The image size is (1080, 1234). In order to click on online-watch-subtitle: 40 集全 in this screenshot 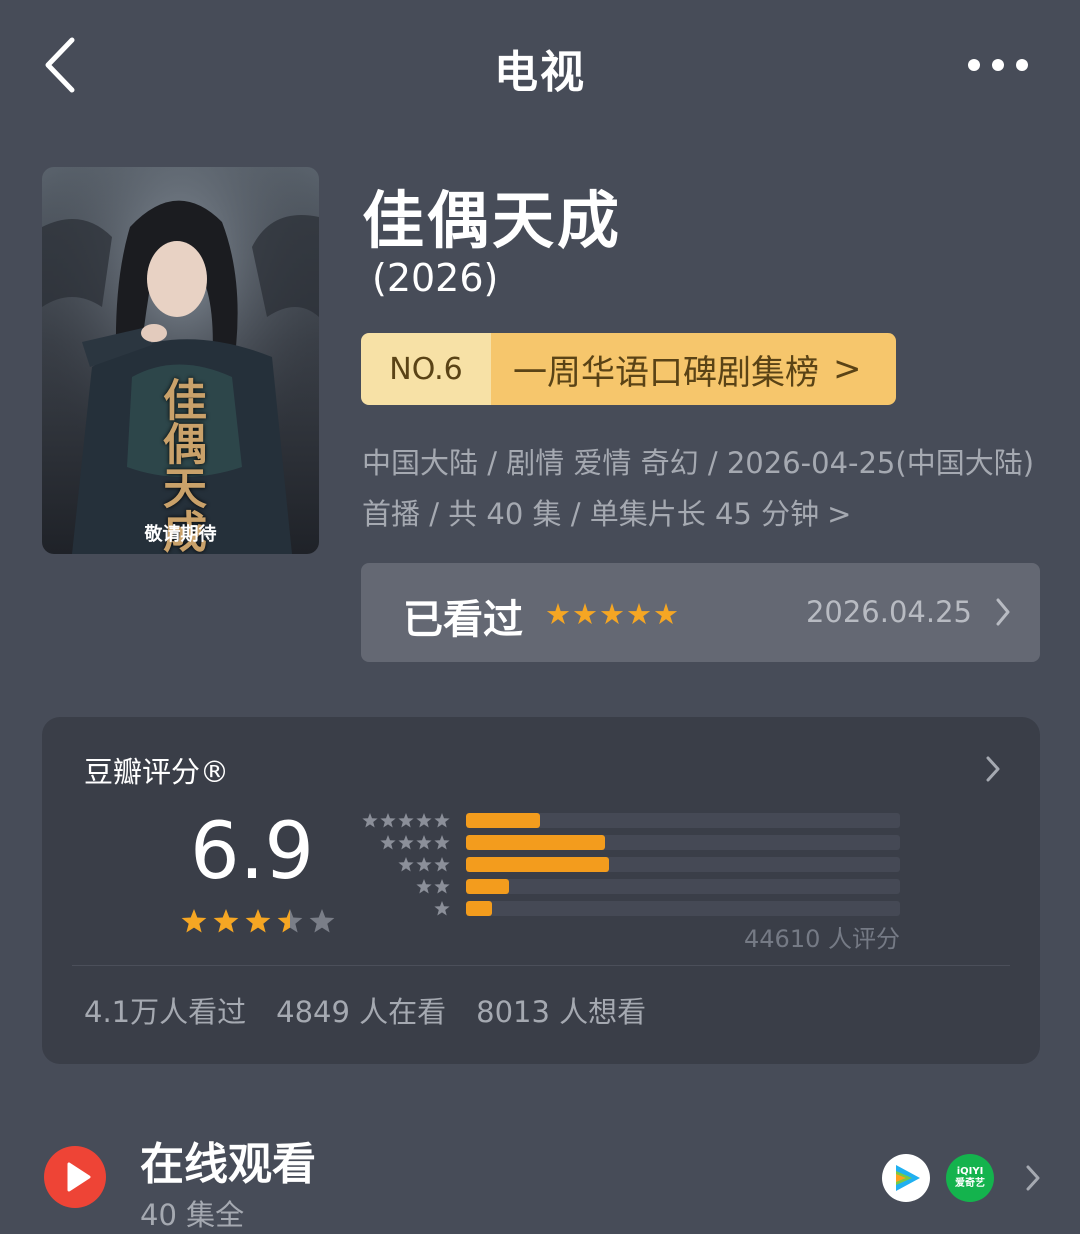, I will do `click(192, 1215)`.